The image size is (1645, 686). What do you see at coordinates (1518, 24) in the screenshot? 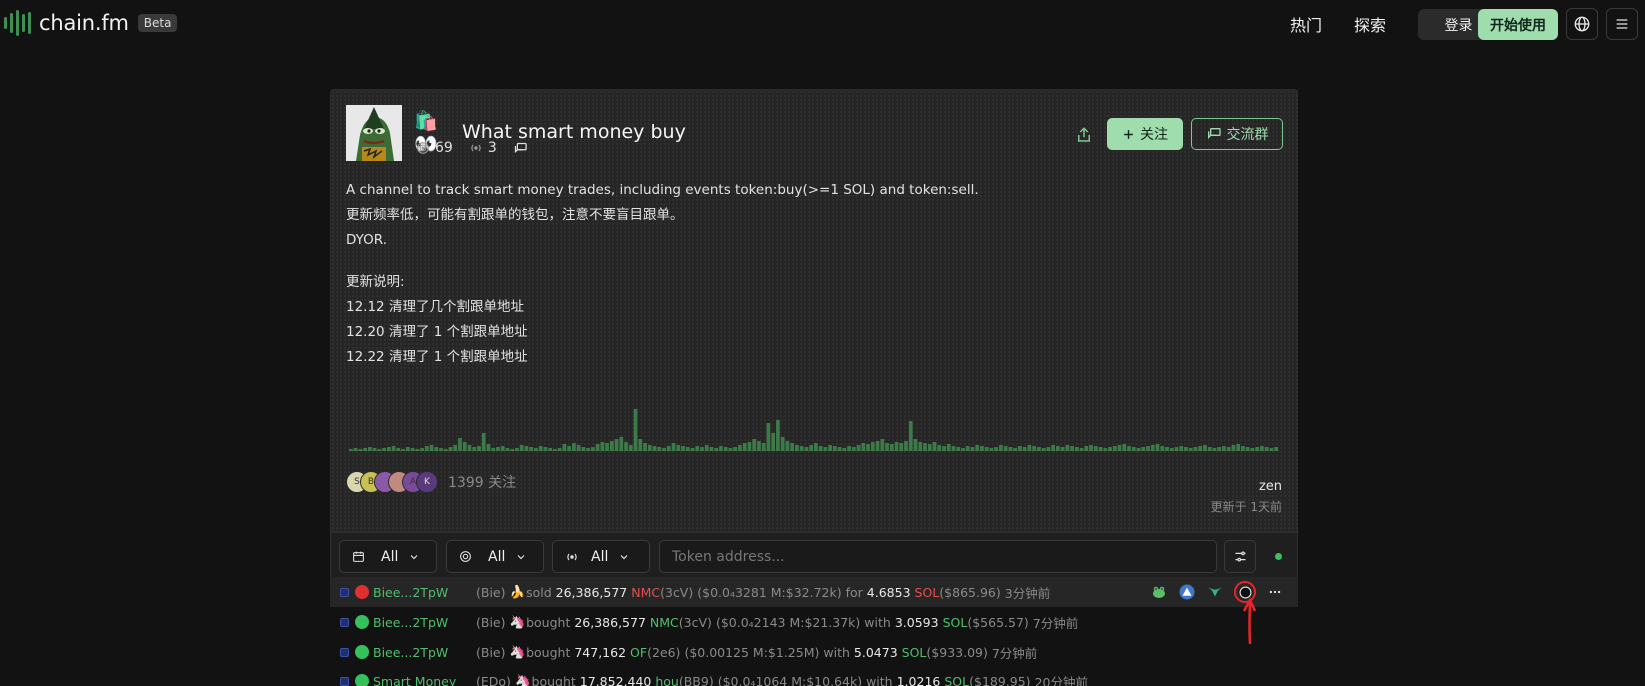
I see `start-button: 开始使用` at bounding box center [1518, 24].